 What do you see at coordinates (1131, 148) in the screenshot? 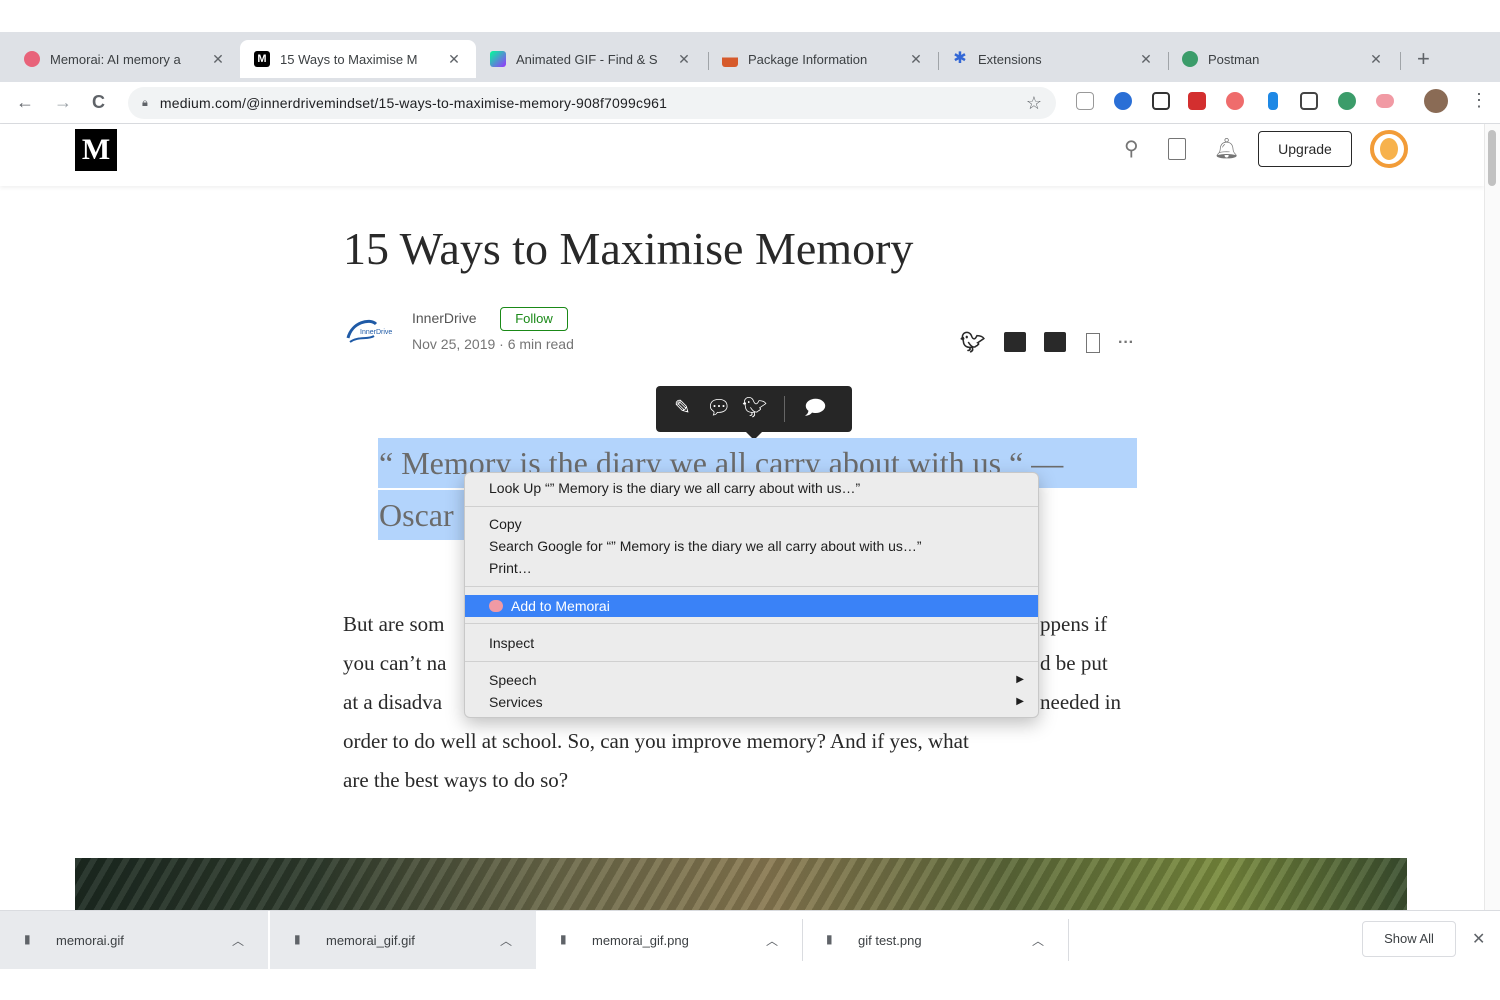
I see `search-icon: ⚲` at bounding box center [1131, 148].